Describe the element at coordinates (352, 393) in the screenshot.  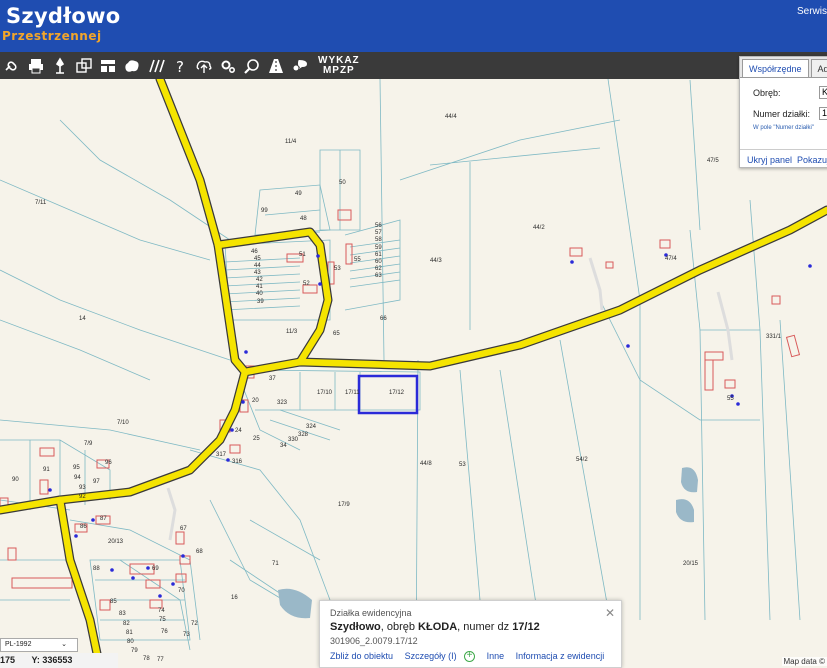
I see `parcel-number-label: 17/11` at that location.